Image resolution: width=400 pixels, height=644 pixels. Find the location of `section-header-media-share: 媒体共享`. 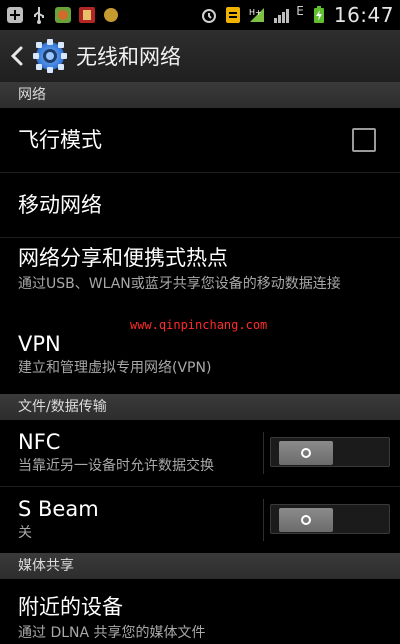

section-header-media-share: 媒体共享 is located at coordinates (200, 566).